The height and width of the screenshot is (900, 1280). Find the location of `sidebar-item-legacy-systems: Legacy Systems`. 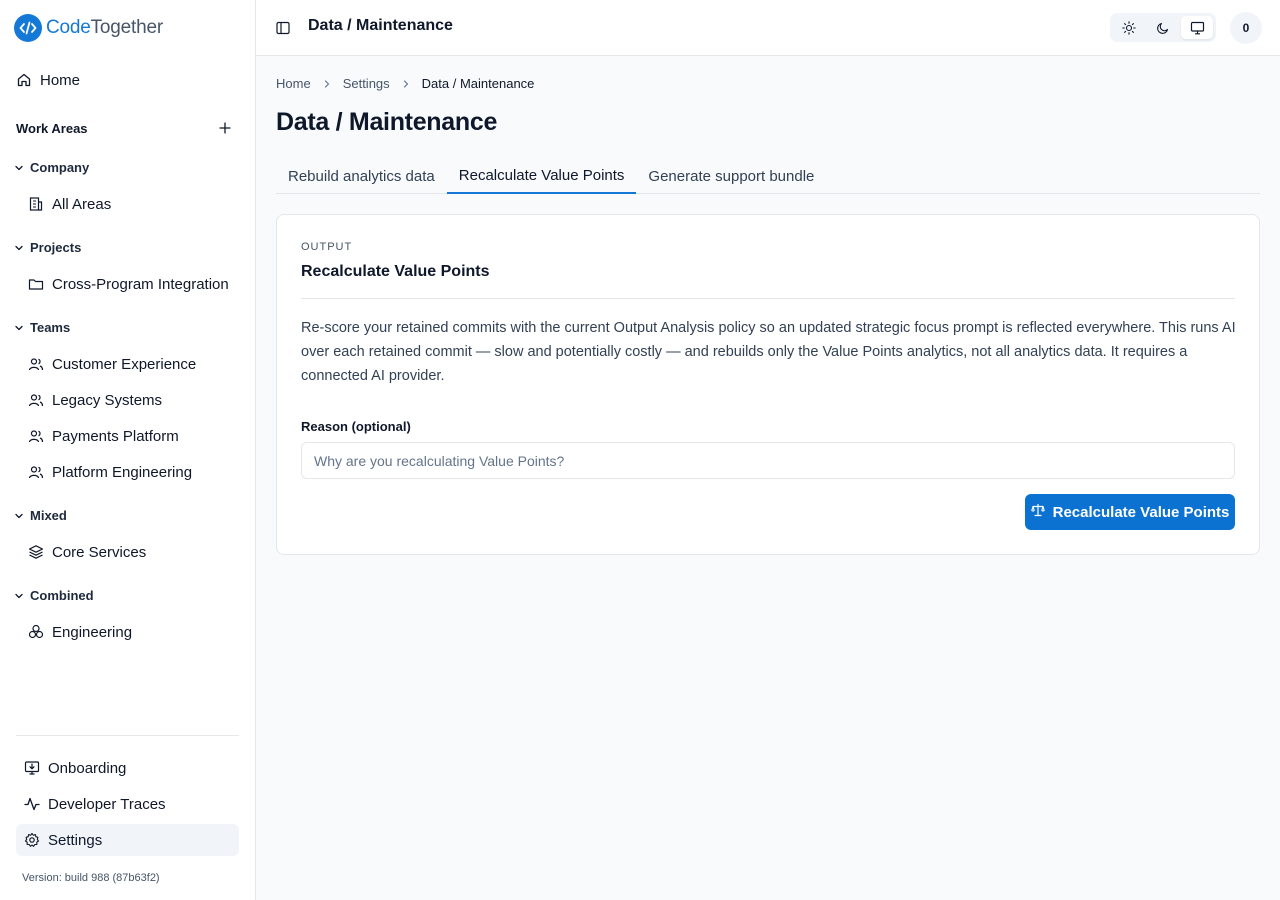

sidebar-item-legacy-systems: Legacy Systems is located at coordinates (95, 400).